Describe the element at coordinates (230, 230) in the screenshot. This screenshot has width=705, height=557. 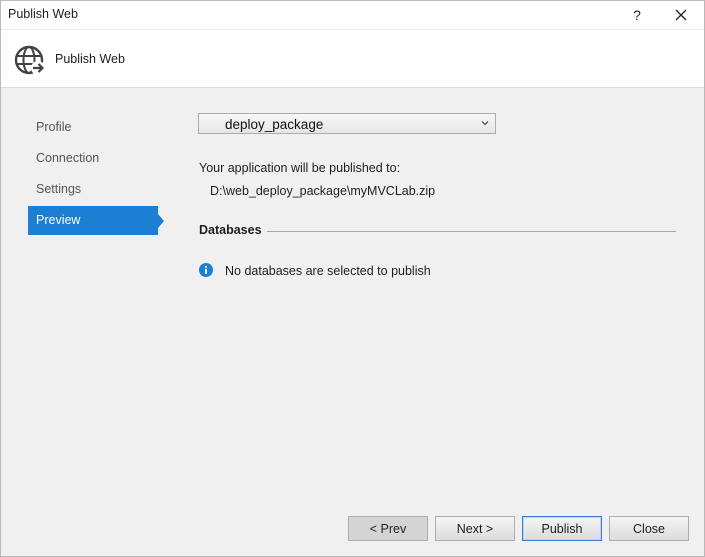
I see `databases-section-header: Databases` at that location.